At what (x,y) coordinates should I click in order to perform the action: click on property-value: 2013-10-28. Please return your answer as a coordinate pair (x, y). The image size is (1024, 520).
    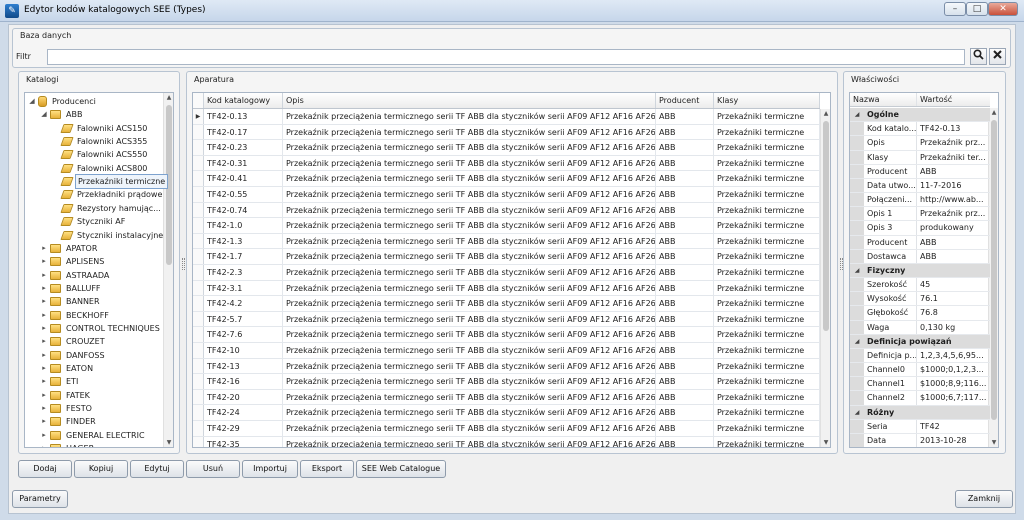
    Looking at the image, I should click on (953, 440).